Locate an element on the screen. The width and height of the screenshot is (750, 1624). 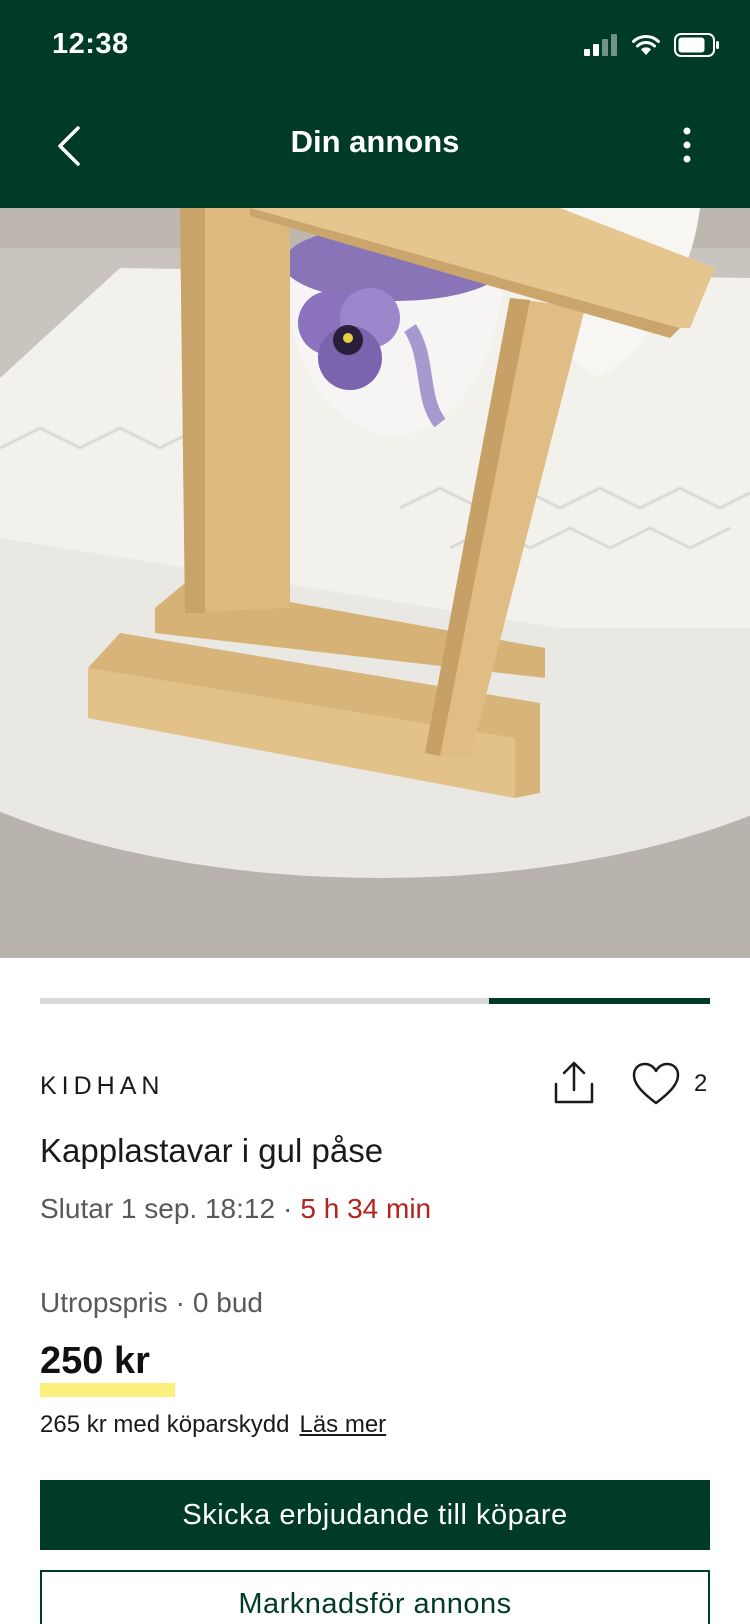
price-highlight is located at coordinates (107, 1390).